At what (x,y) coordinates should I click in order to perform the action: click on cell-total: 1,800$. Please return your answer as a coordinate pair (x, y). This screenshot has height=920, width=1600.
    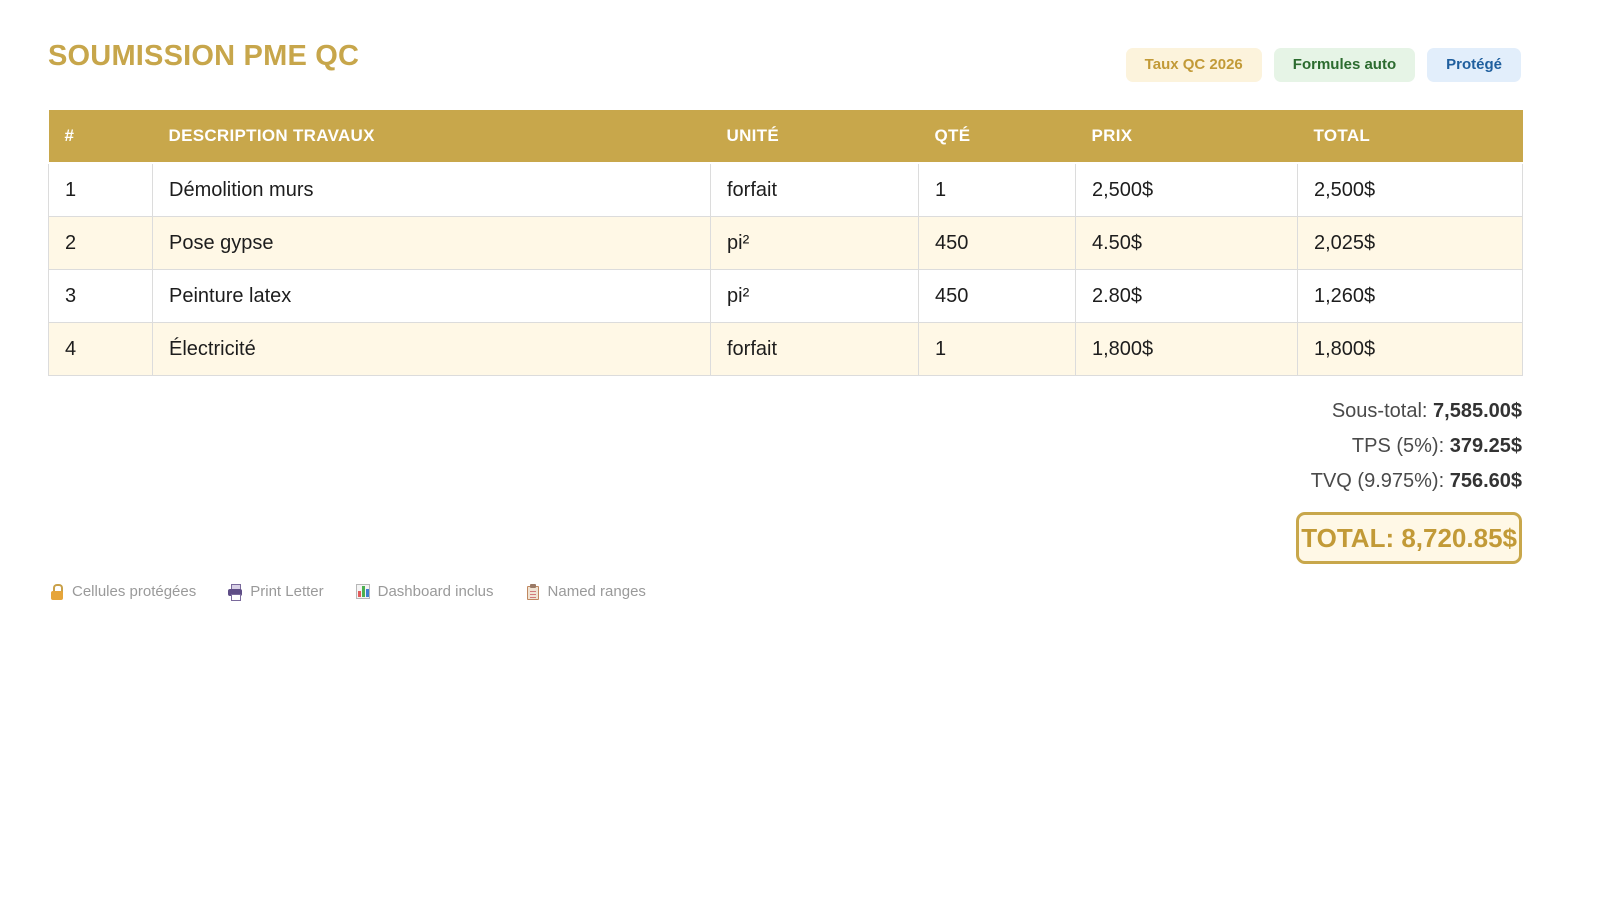
    Looking at the image, I should click on (1410, 349).